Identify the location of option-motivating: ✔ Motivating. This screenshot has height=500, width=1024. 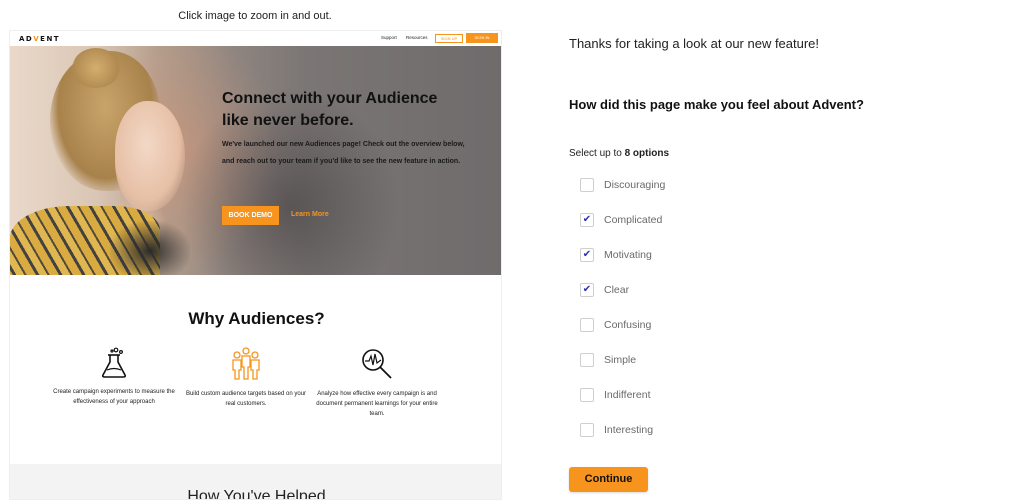
(616, 255).